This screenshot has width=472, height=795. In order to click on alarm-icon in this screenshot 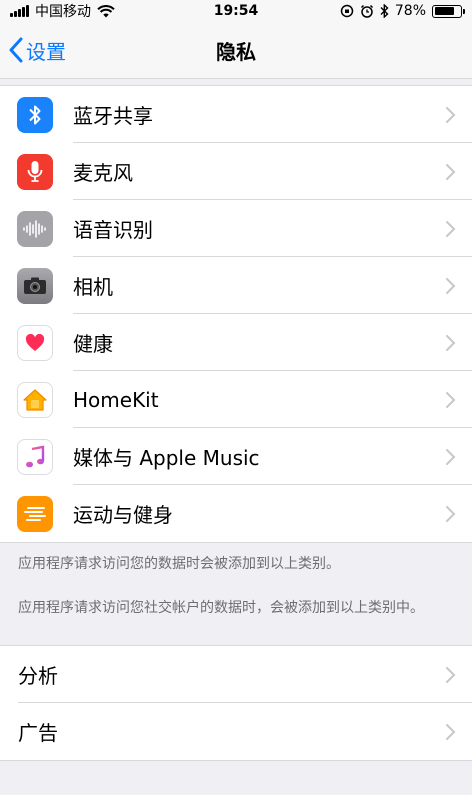, I will do `click(366, 11)`.